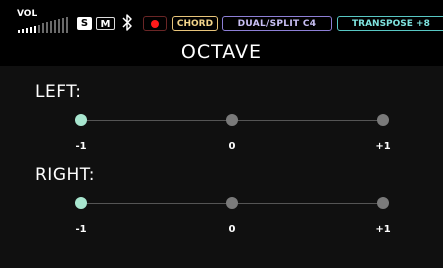  Describe the element at coordinates (383, 203) in the screenshot. I see `right-octave-option-plus1` at that location.